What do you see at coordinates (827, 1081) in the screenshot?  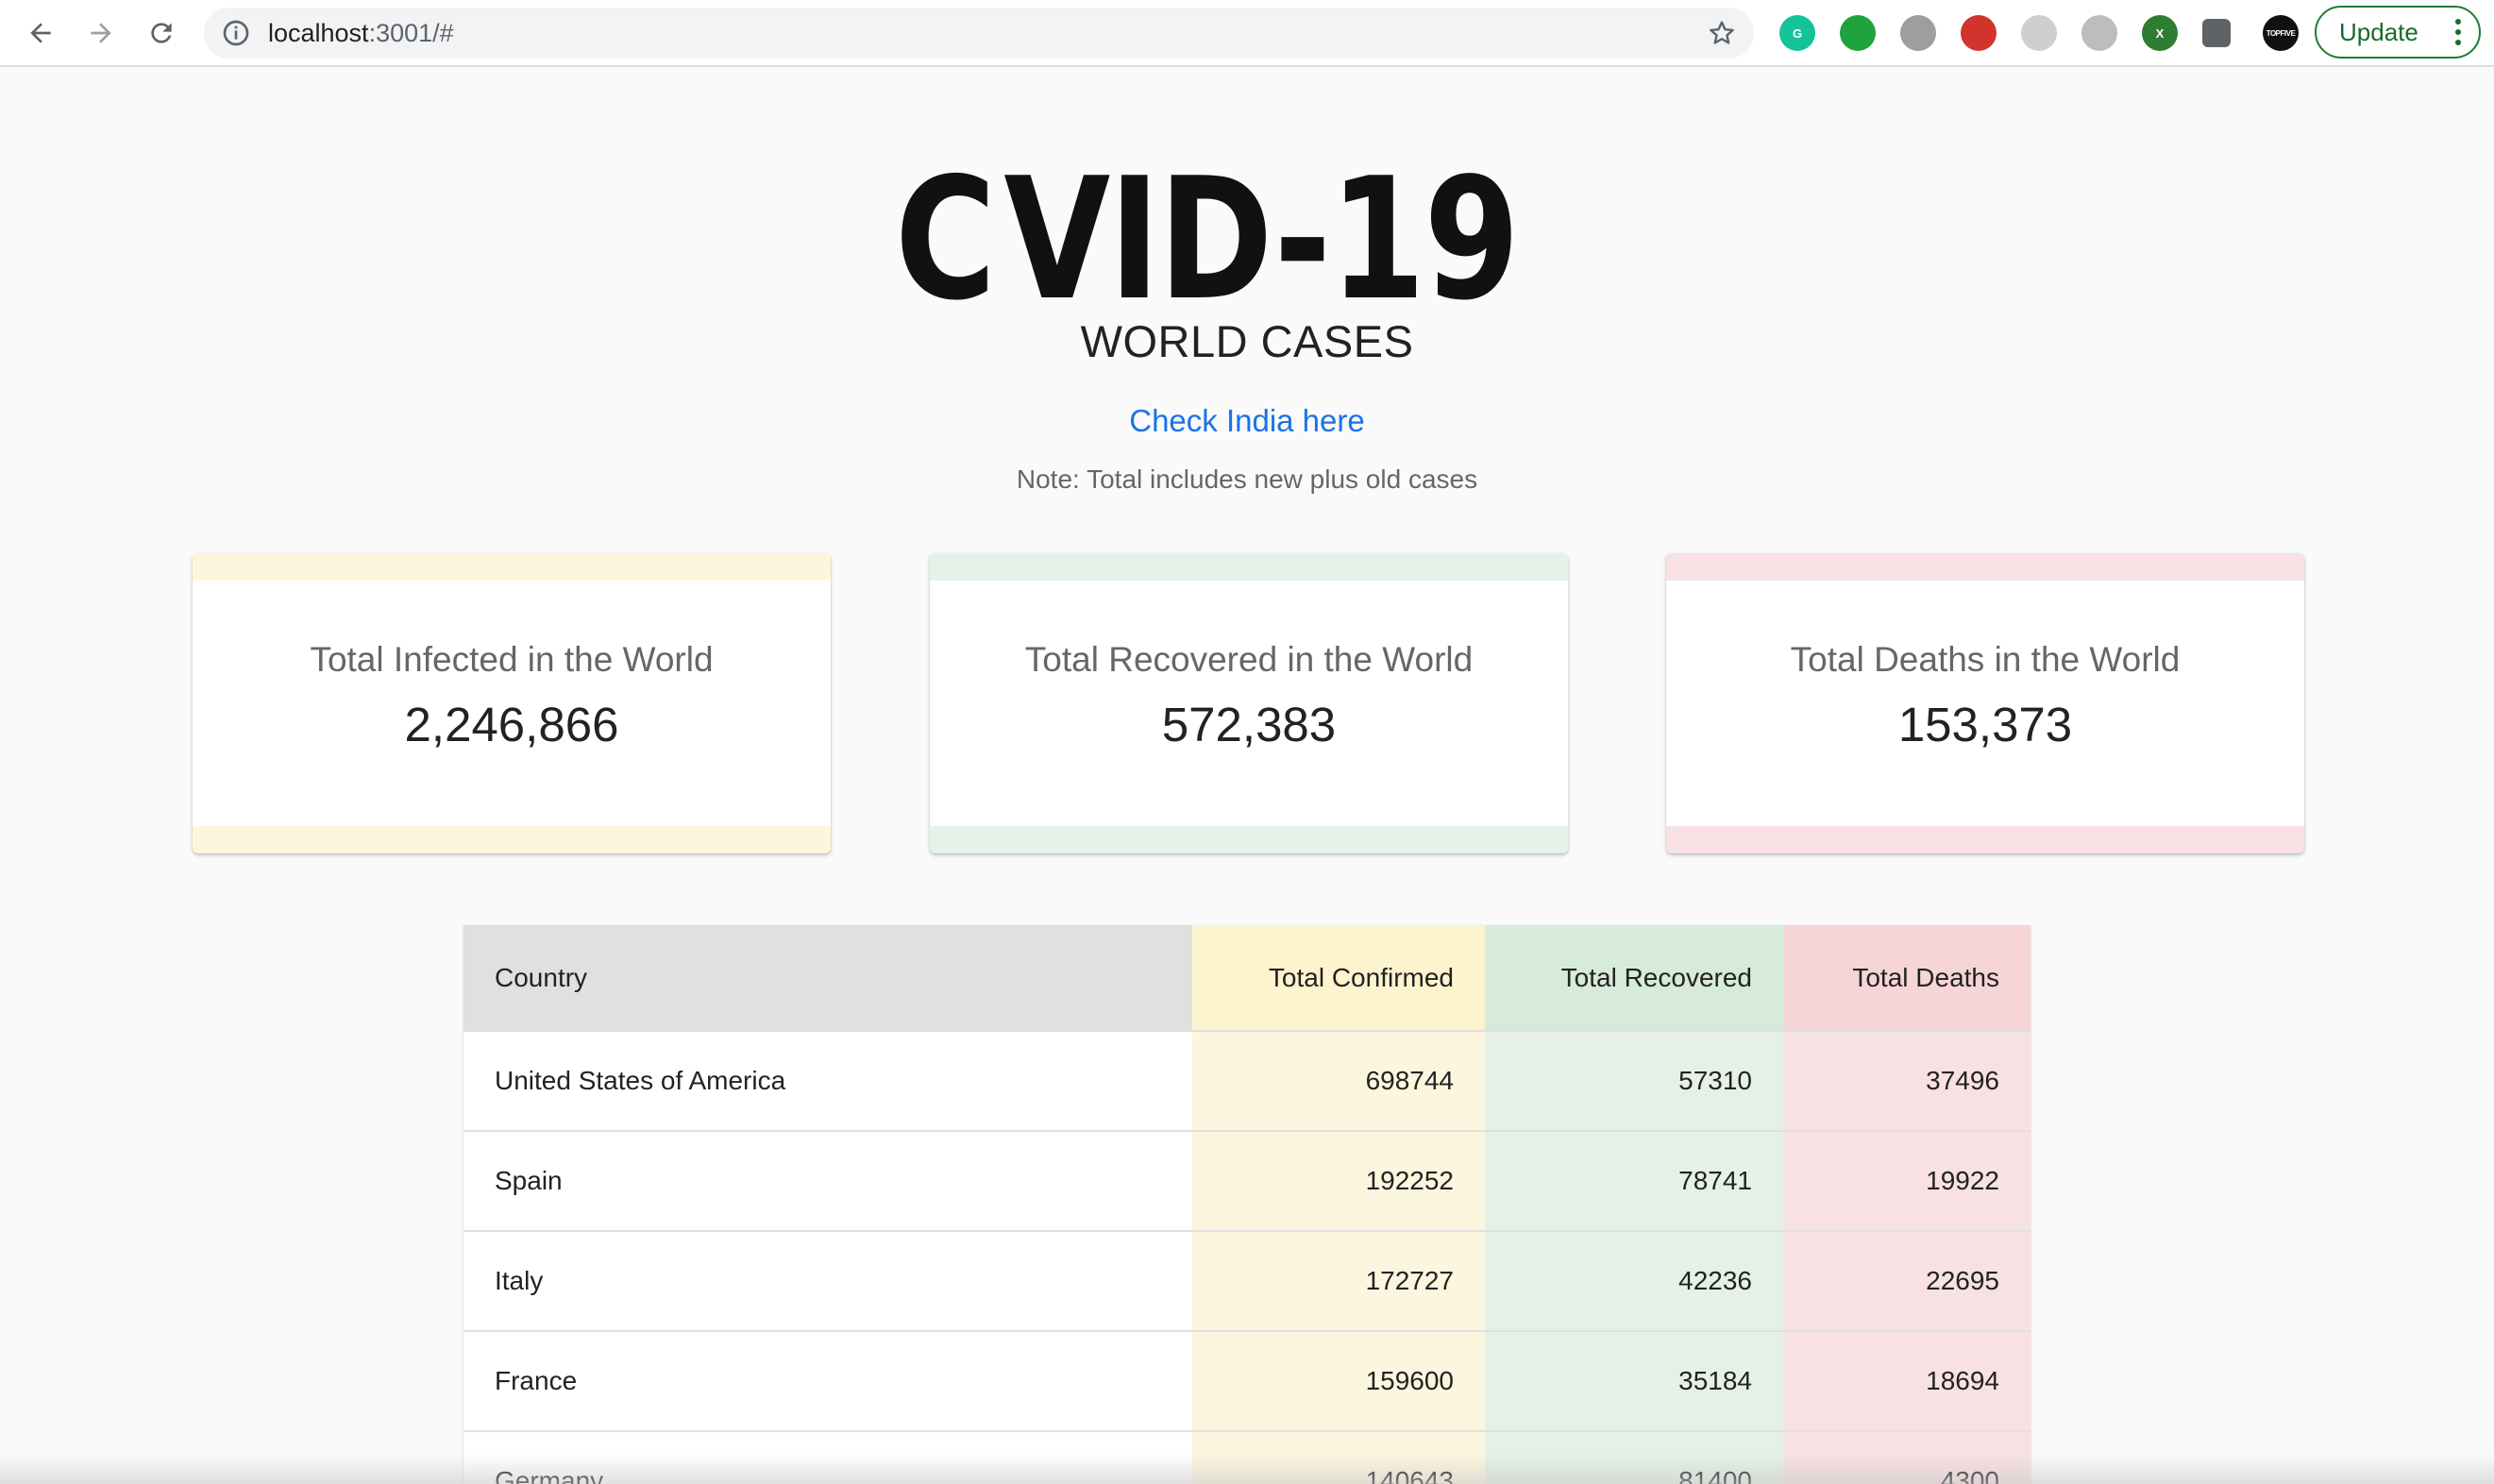 I see `cell-country: United States of America` at bounding box center [827, 1081].